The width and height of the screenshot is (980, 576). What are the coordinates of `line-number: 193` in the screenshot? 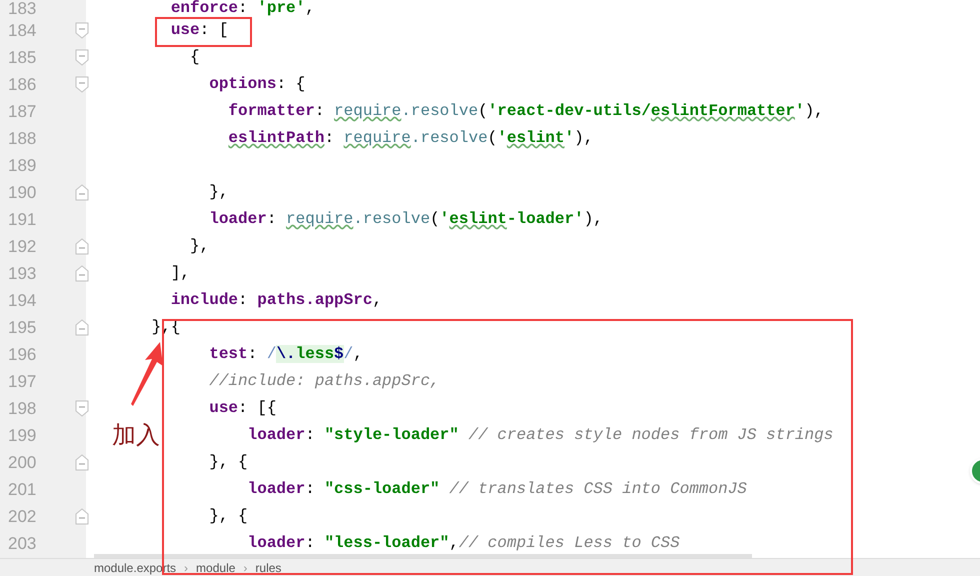 It's located at (22, 273).